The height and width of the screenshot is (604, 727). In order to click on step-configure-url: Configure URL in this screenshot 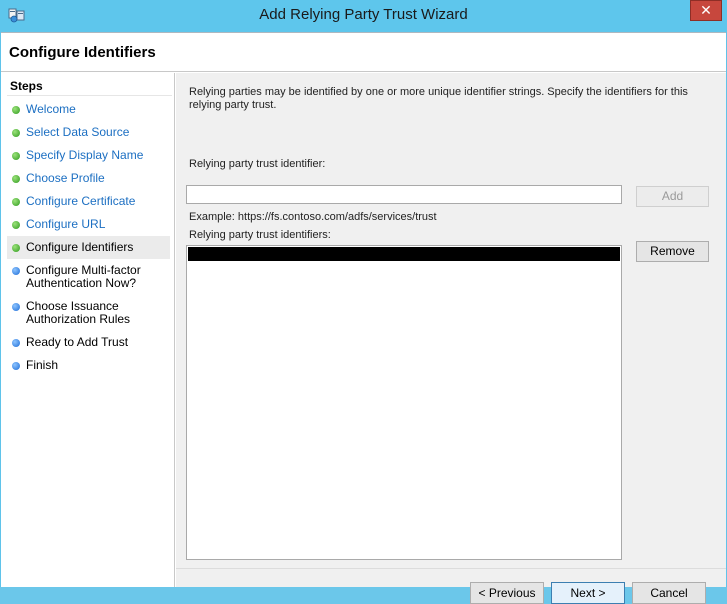, I will do `click(88, 224)`.